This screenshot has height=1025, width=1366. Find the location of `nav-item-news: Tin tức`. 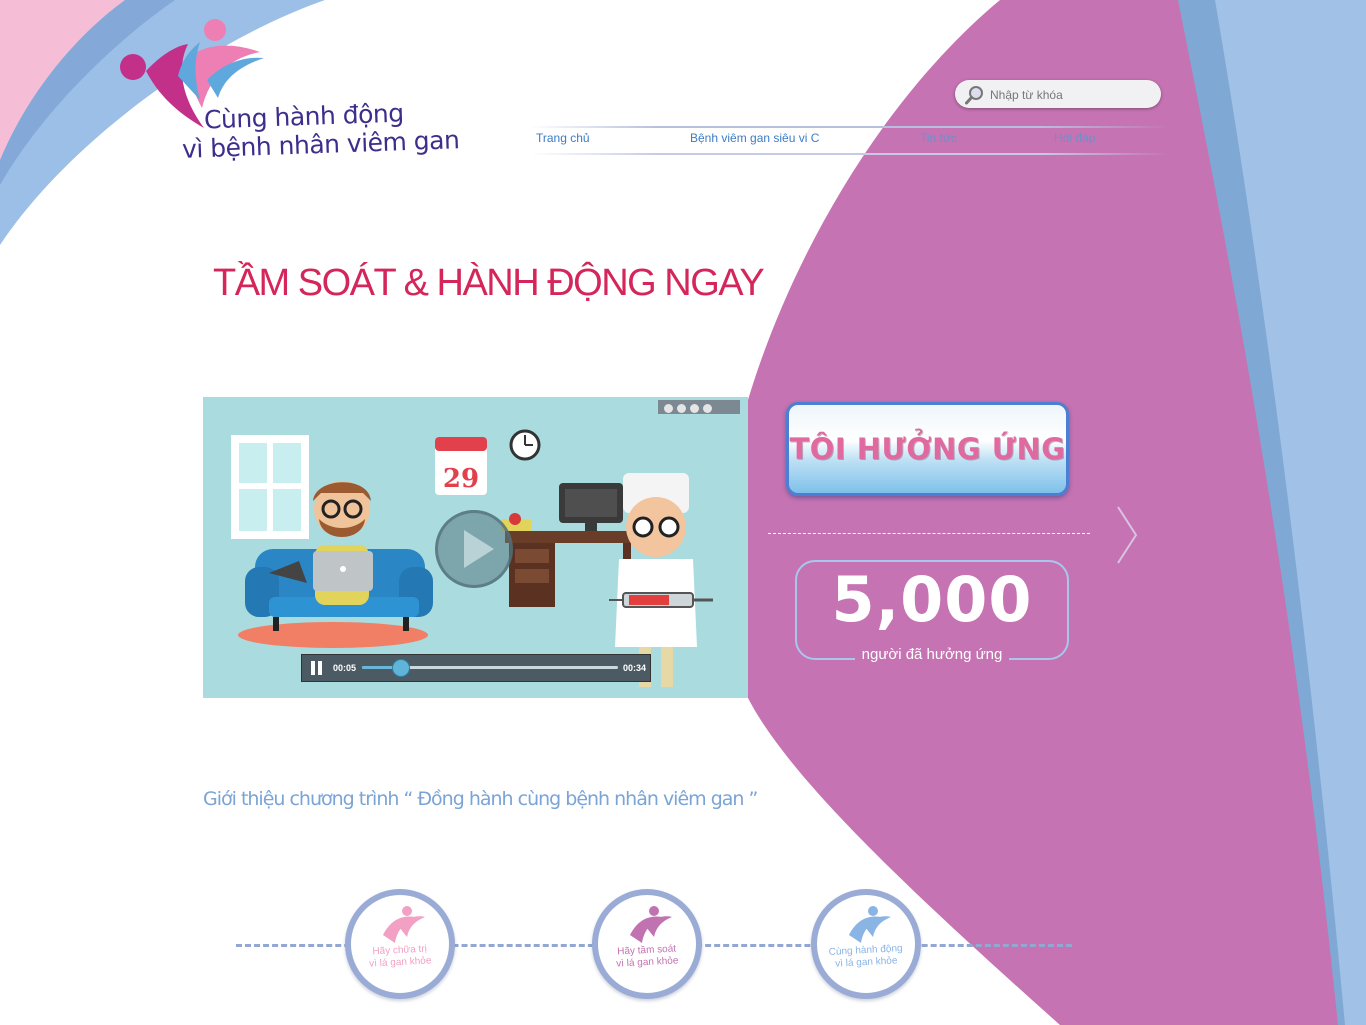

nav-item-news: Tin tức is located at coordinates (938, 138).